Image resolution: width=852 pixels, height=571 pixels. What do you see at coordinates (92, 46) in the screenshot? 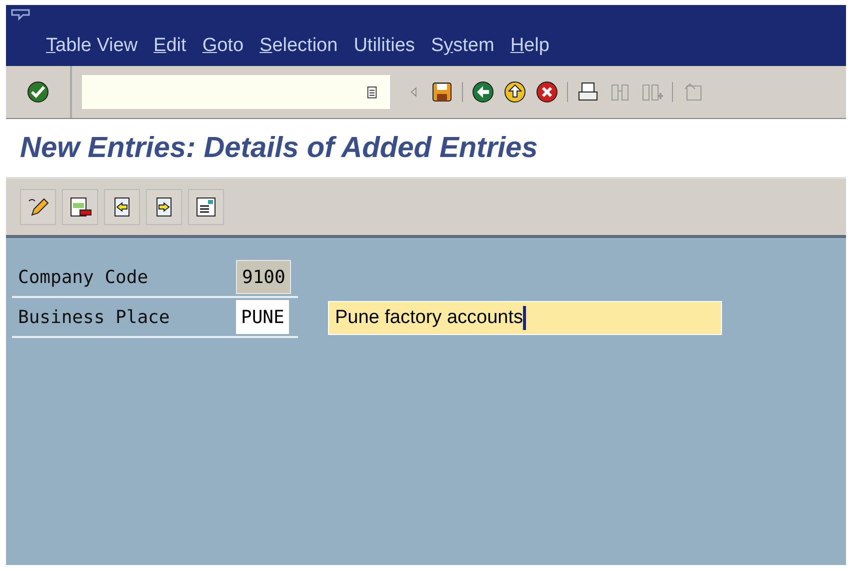
I see `menu-item: Table View` at bounding box center [92, 46].